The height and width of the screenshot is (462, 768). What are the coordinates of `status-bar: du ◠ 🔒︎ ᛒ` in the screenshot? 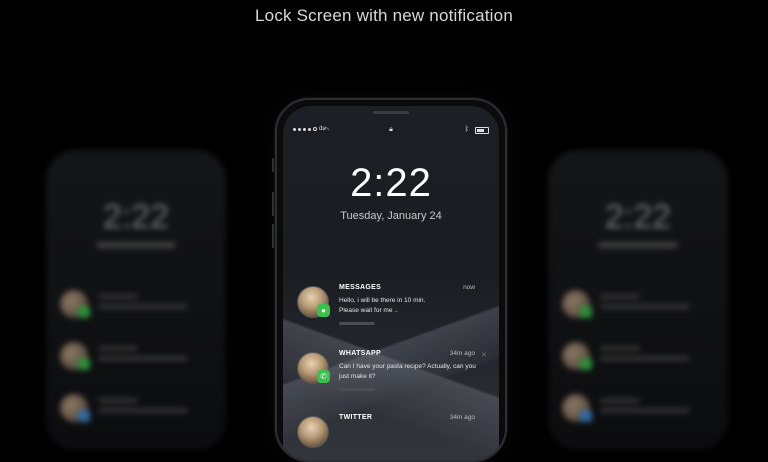 It's located at (391, 131).